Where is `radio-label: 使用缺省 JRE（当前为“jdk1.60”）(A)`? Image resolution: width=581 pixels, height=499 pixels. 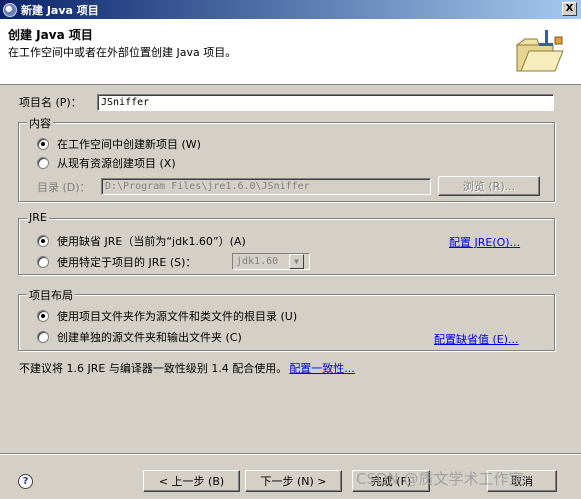 radio-label: 使用缺省 JRE（当前为“jdk1.60”）(A) is located at coordinates (151, 241).